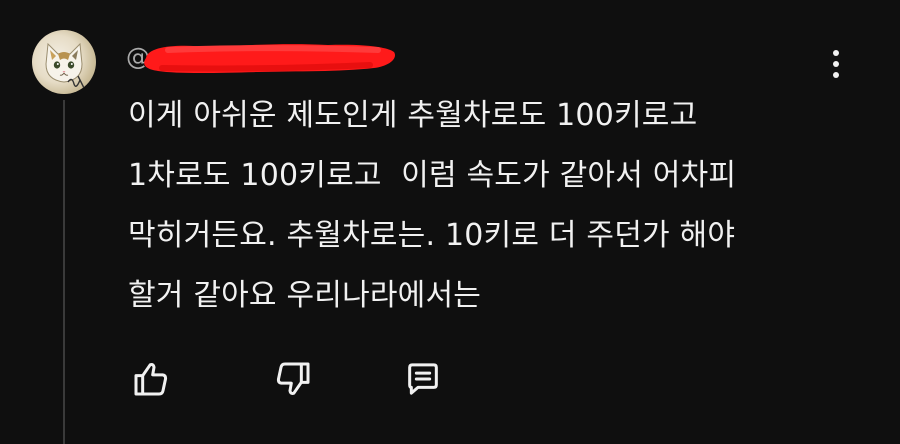 This screenshot has height=444, width=900. What do you see at coordinates (836, 53) in the screenshot?
I see `more-vert-icon` at bounding box center [836, 53].